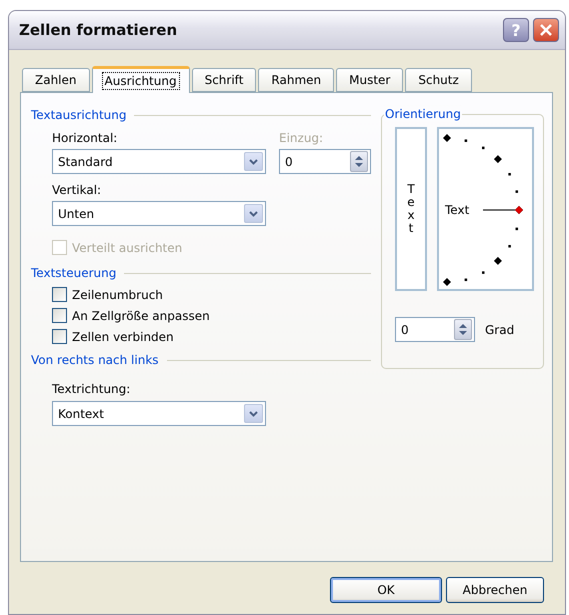 This screenshot has height=615, width=569. What do you see at coordinates (56, 80) in the screenshot?
I see `tab: Zahlen` at bounding box center [56, 80].